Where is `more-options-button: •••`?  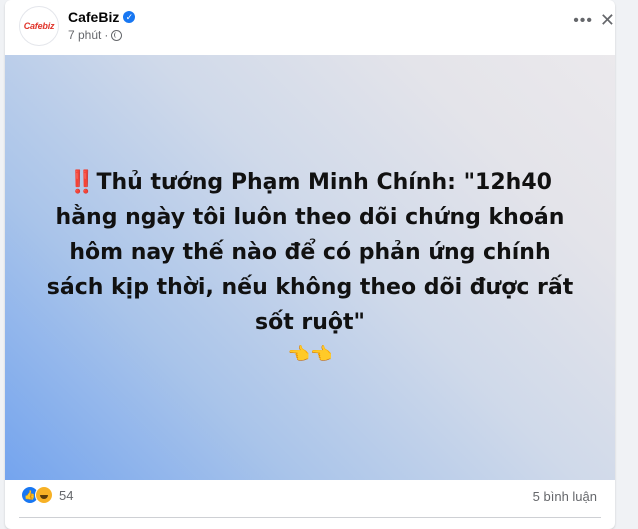
more-options-button: ••• is located at coordinates (583, 21).